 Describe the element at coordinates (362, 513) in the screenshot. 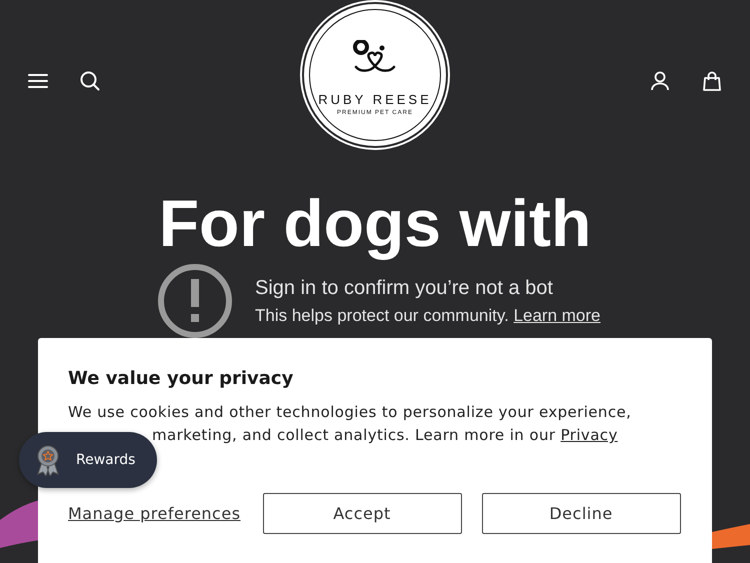

I see `accept-button: Accept` at that location.